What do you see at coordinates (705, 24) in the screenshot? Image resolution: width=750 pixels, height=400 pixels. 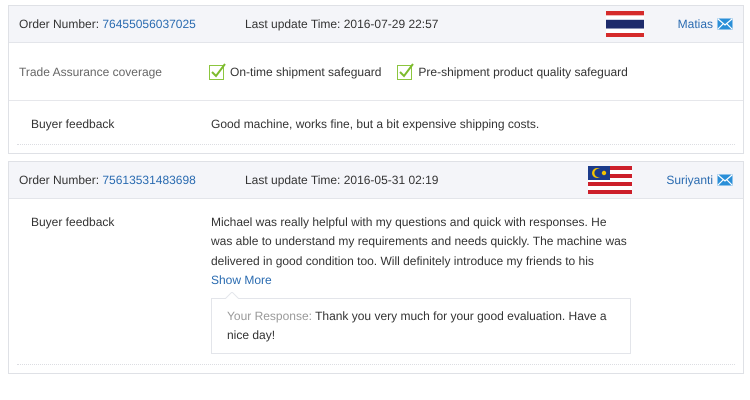 I see `buyer-link: Matias` at bounding box center [705, 24].